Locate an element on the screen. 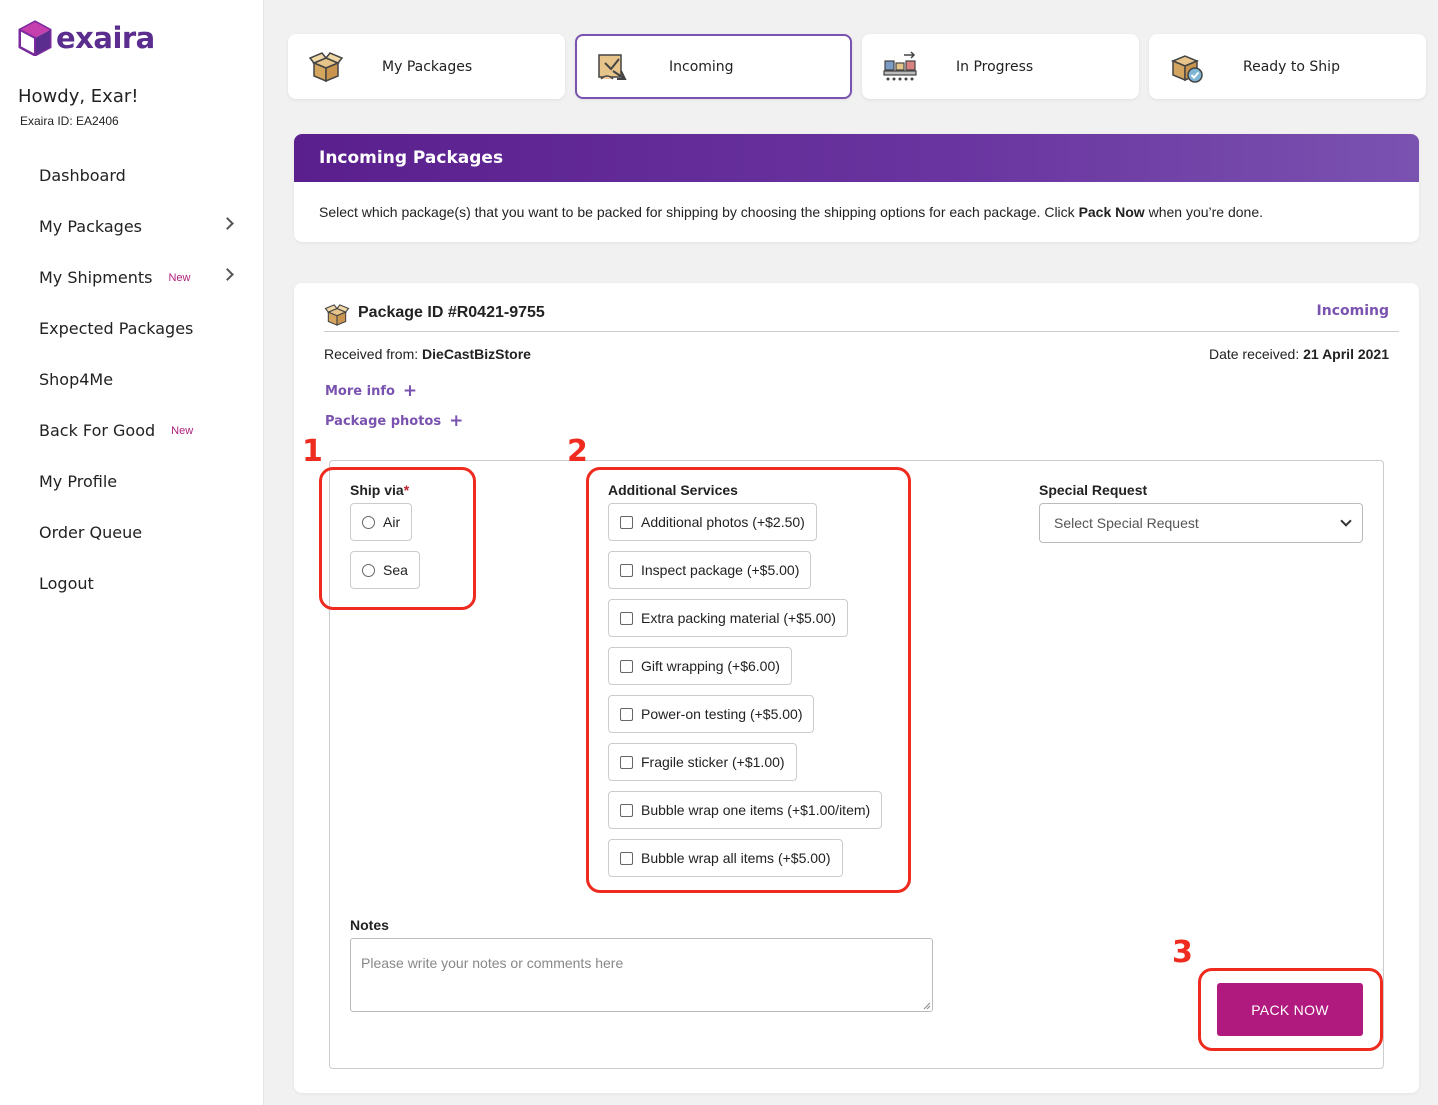 The width and height of the screenshot is (1438, 1105). chevron-down-icon is located at coordinates (1346, 521).